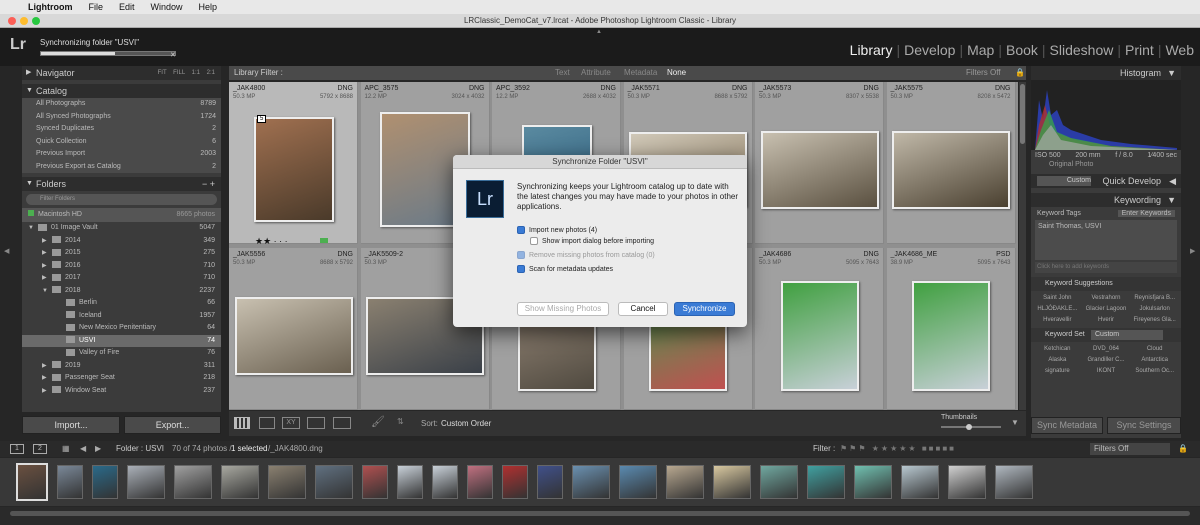 The width and height of the screenshot is (1200, 525). What do you see at coordinates (186, 73) in the screenshot?
I see `navigator-zoom-options: FIT FILL 1:1 2:1` at bounding box center [186, 73].